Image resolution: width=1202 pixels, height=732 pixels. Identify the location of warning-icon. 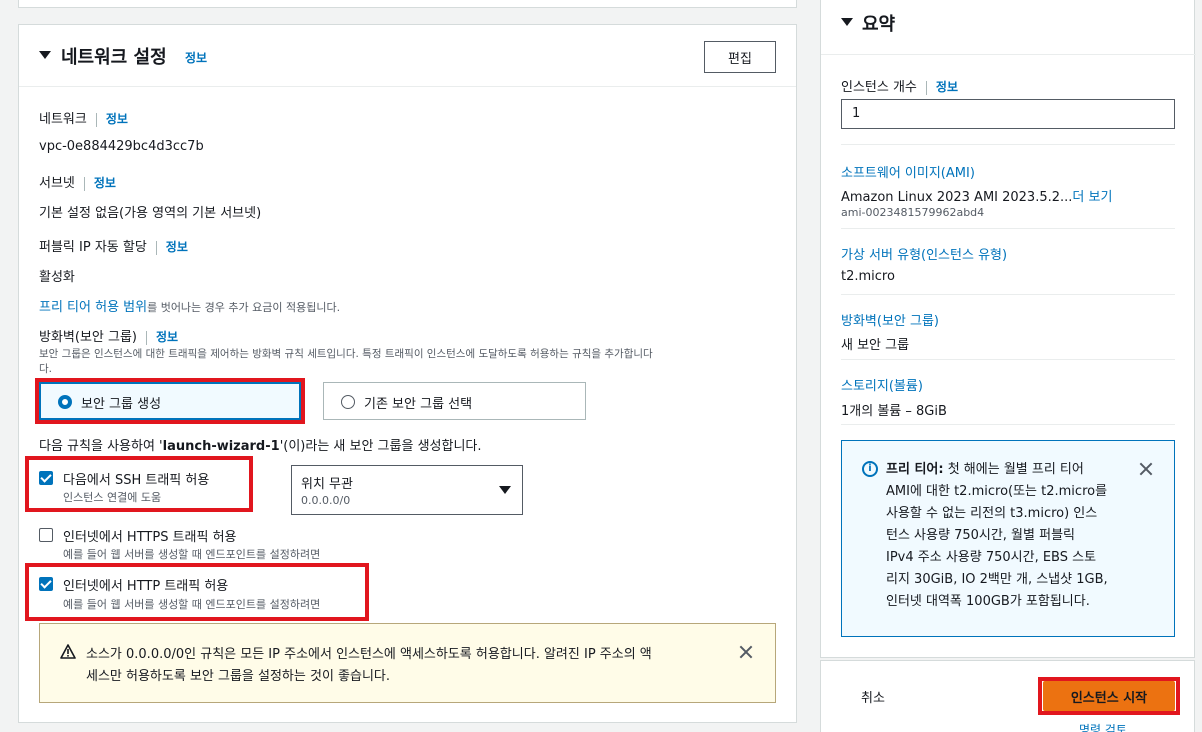
(68, 651).